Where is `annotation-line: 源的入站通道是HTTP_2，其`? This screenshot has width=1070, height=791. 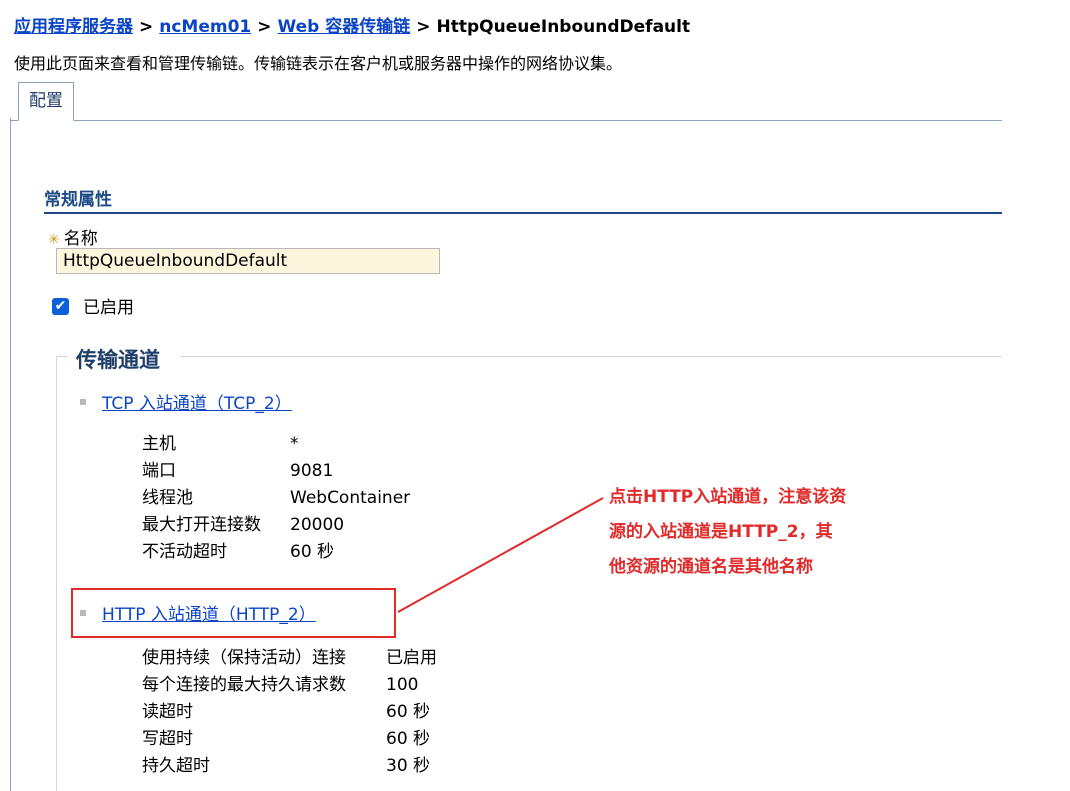
annotation-line: 源的入站通道是HTTP_2，其 is located at coordinates (721, 532).